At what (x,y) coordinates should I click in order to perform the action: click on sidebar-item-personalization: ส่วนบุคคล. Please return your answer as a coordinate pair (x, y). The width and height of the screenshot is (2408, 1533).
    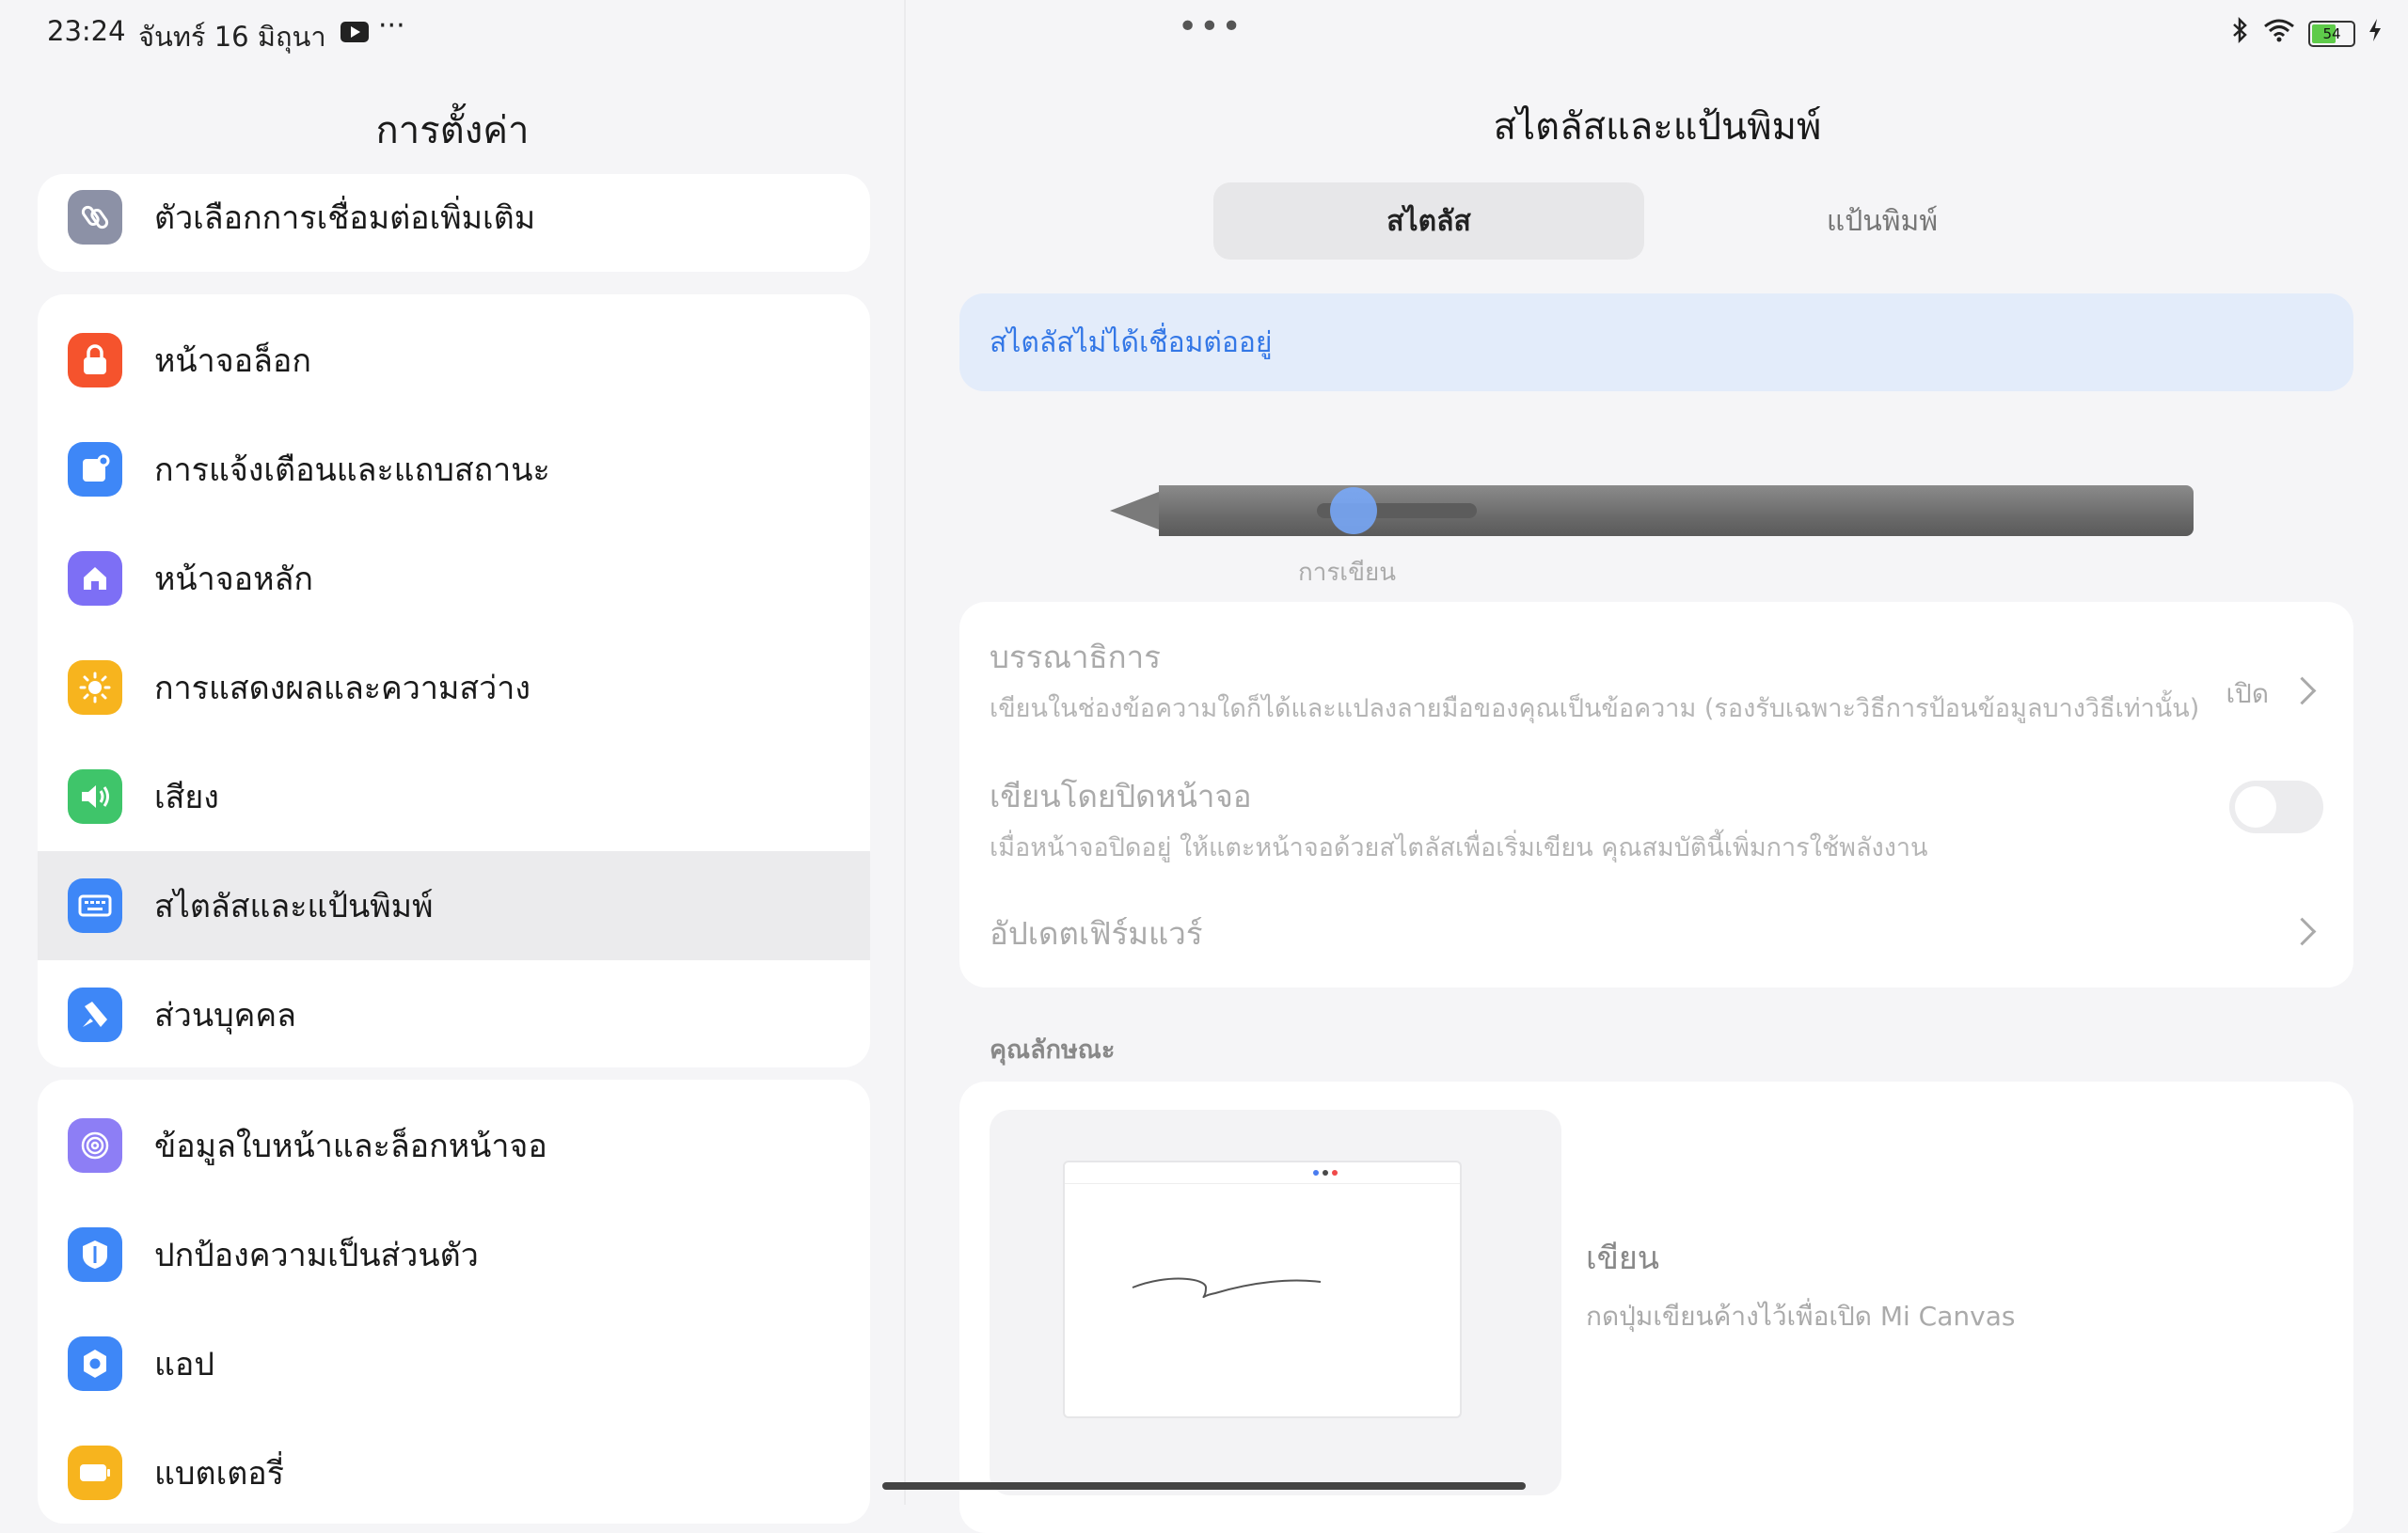
    Looking at the image, I should click on (454, 1013).